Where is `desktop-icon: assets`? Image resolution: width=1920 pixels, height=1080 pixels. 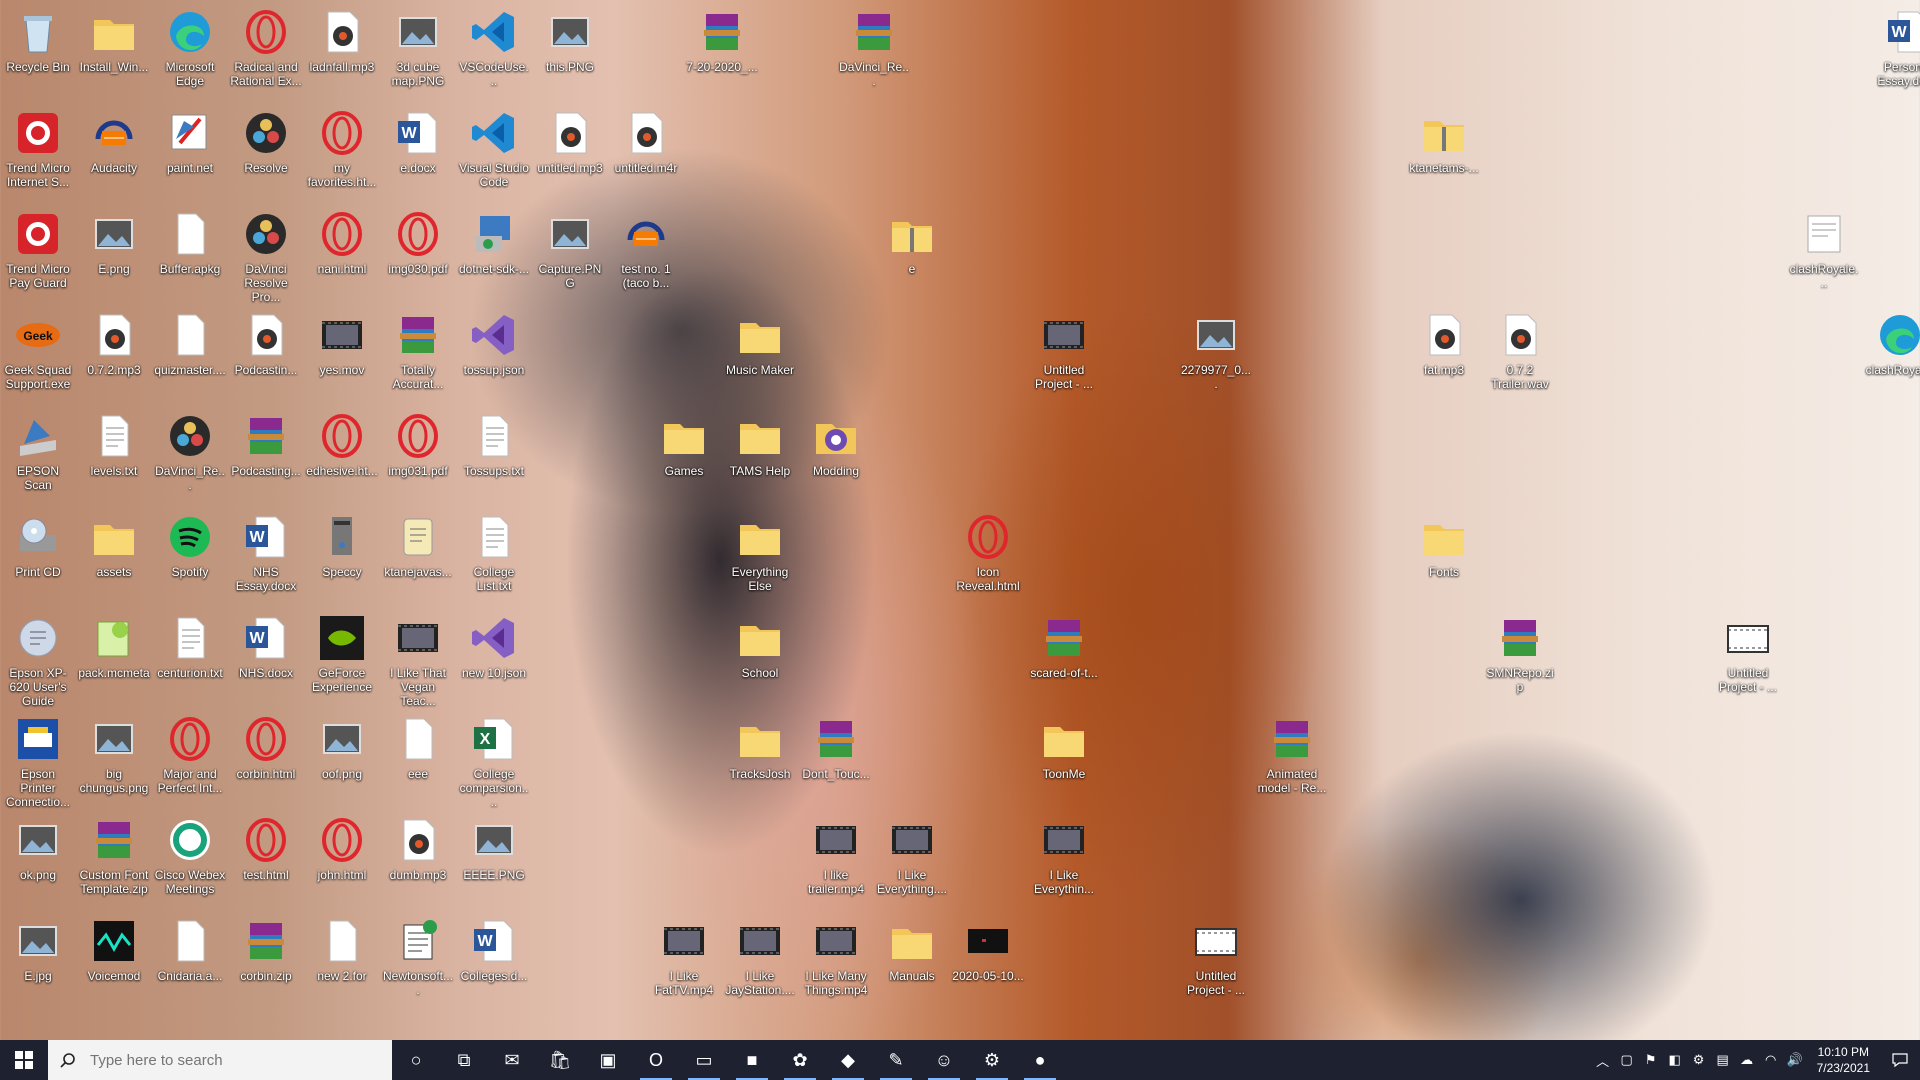
desktop-icon: assets is located at coordinates (114, 544).